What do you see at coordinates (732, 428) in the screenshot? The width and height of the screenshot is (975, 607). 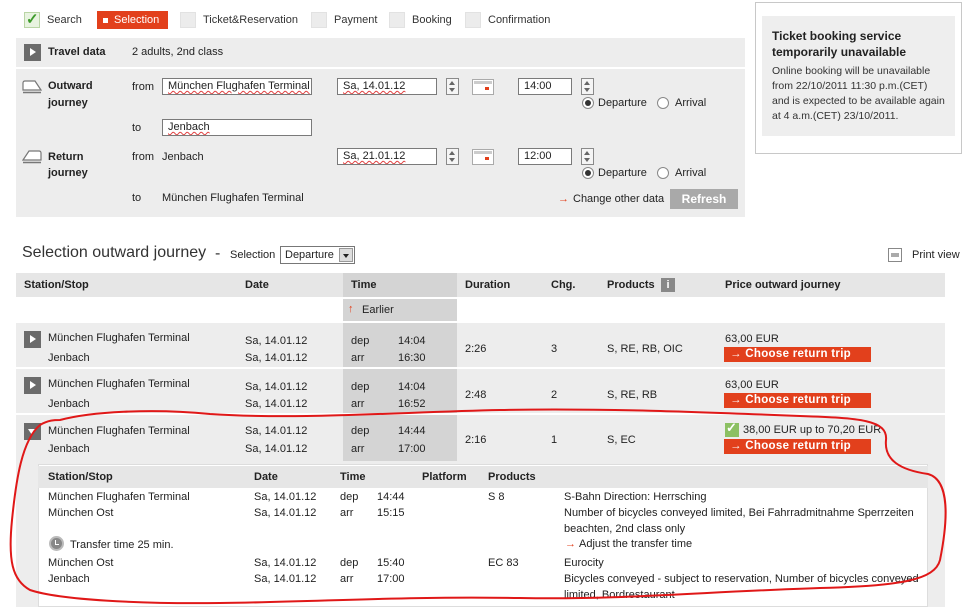 I see `check-icon` at bounding box center [732, 428].